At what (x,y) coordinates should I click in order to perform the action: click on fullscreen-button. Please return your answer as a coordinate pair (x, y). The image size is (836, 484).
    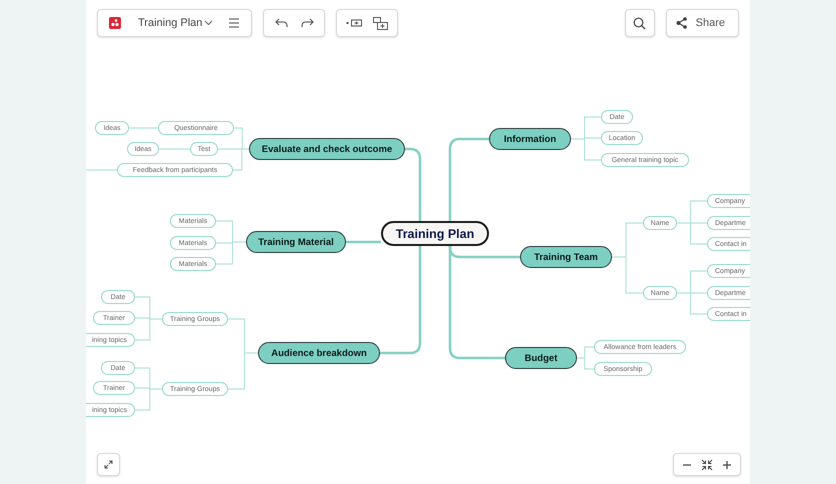
    Looking at the image, I should click on (108, 464).